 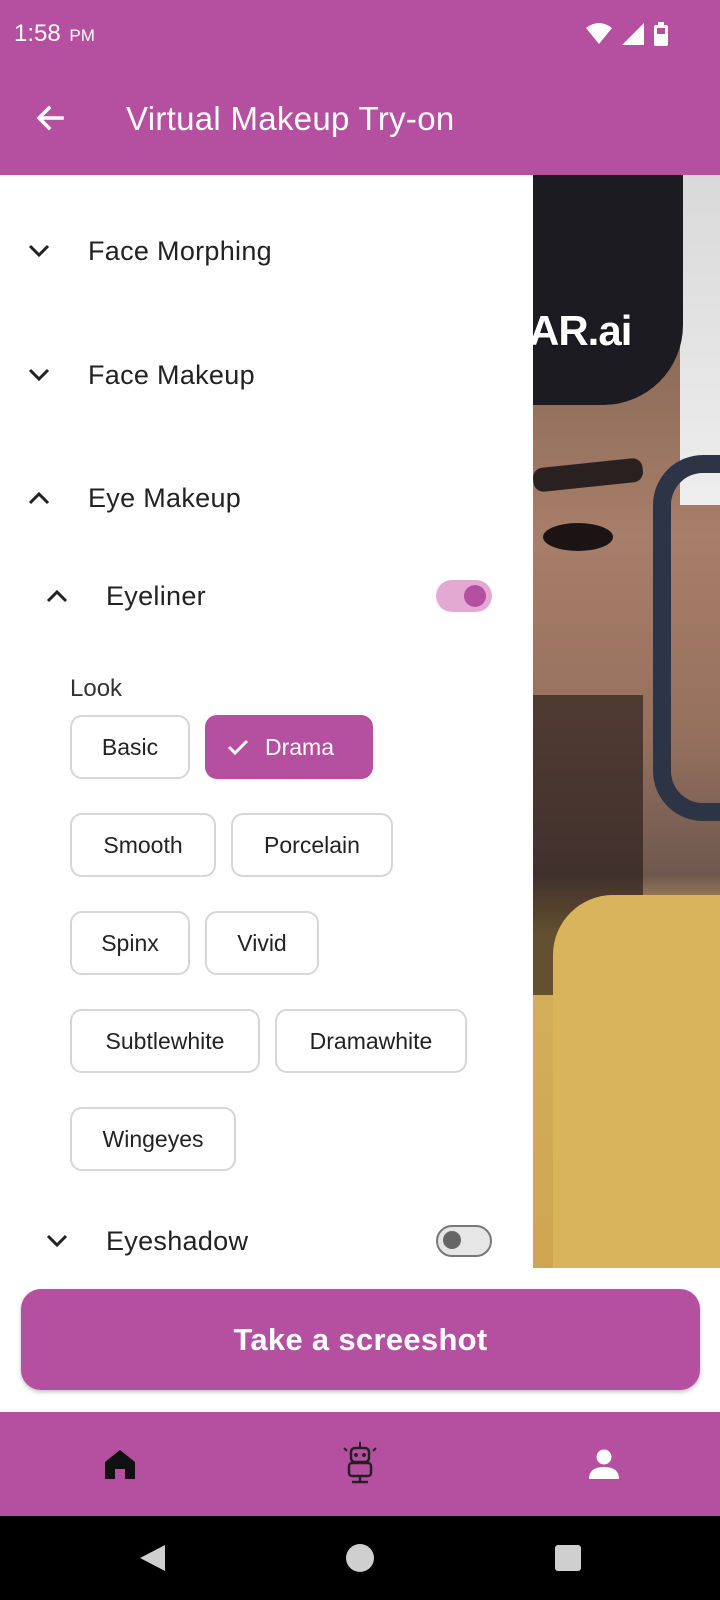 I want to click on camera-eyebrow, so click(x=588, y=475).